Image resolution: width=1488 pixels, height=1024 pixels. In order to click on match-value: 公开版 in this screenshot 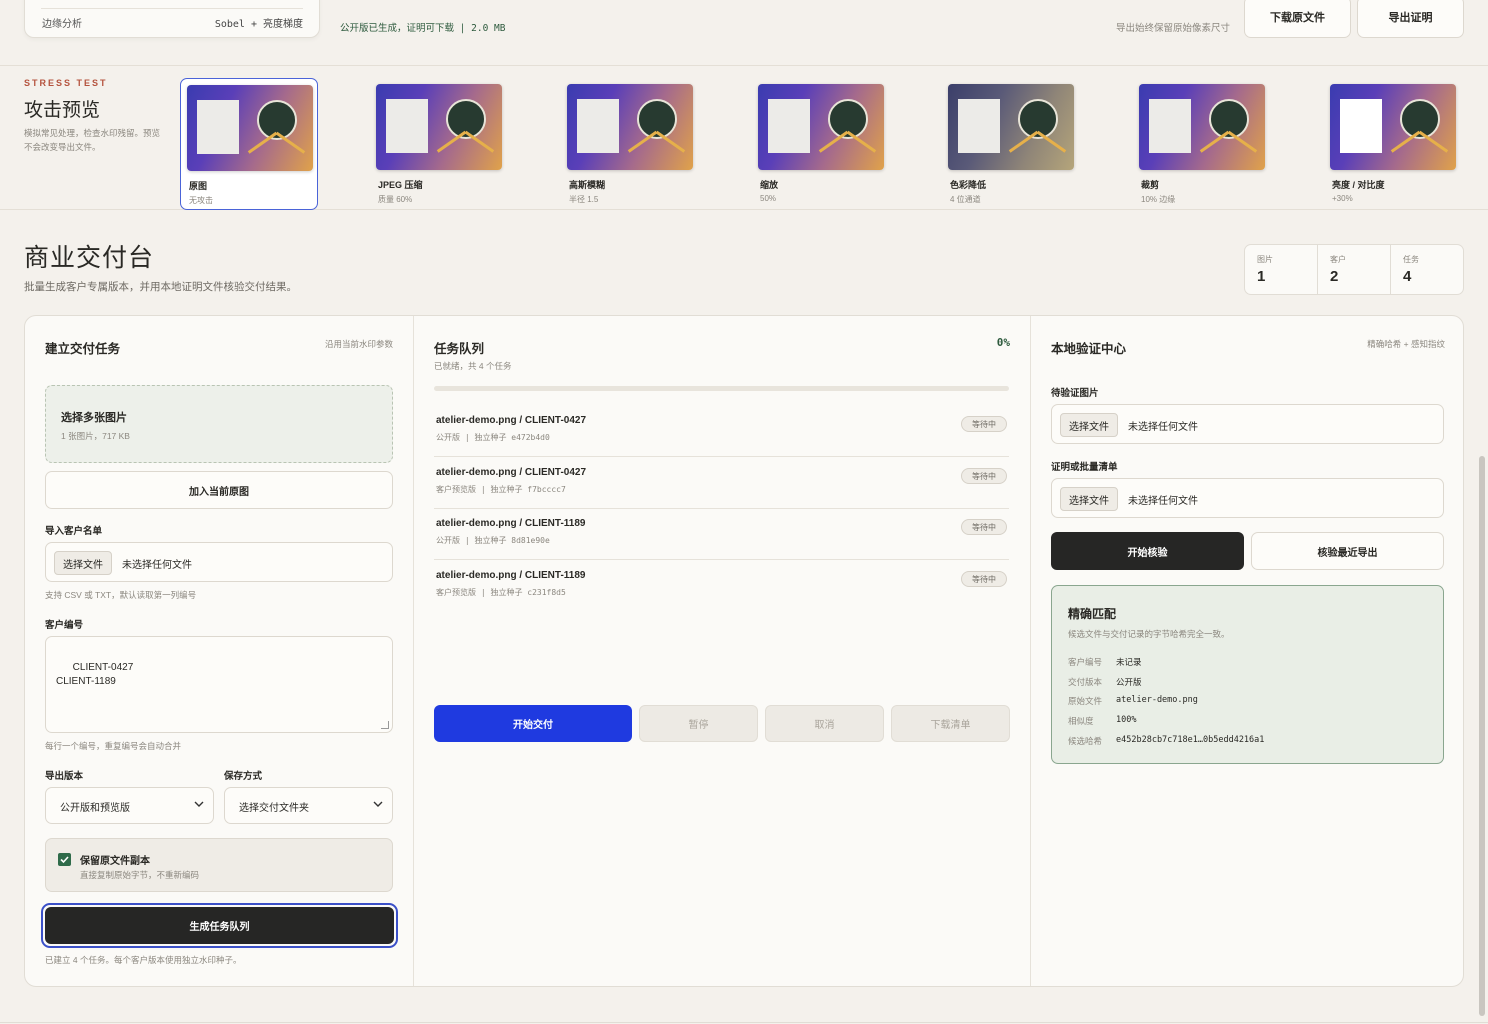, I will do `click(1129, 682)`.